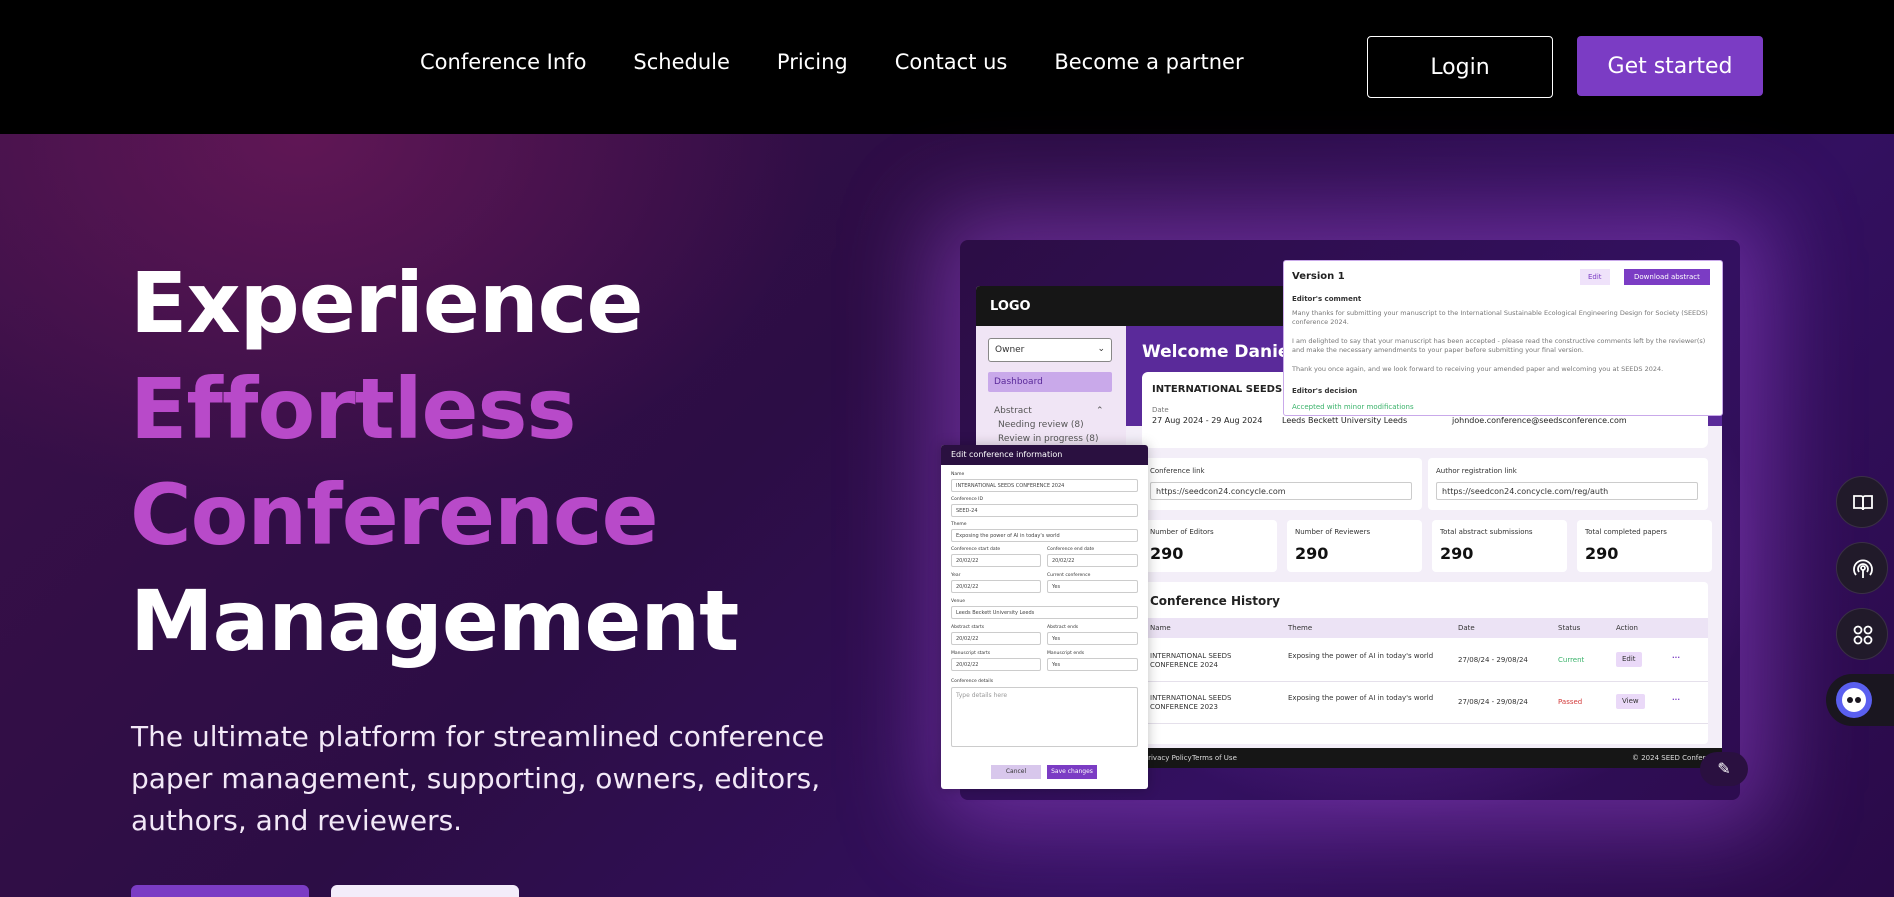 The width and height of the screenshot is (1894, 897). I want to click on hero-secondary-cta-button, so click(425, 891).